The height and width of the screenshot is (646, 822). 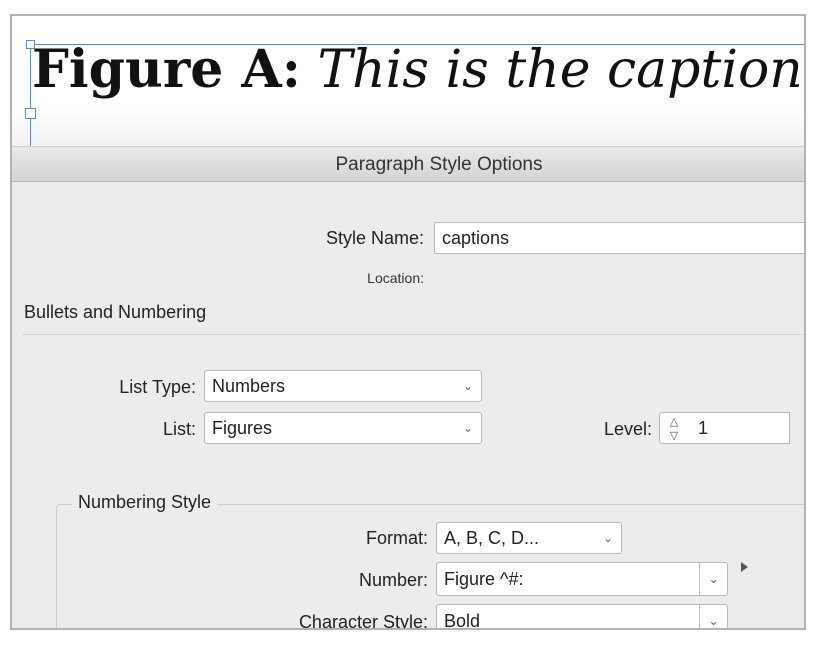 I want to click on list-value: Figures, so click(x=242, y=428).